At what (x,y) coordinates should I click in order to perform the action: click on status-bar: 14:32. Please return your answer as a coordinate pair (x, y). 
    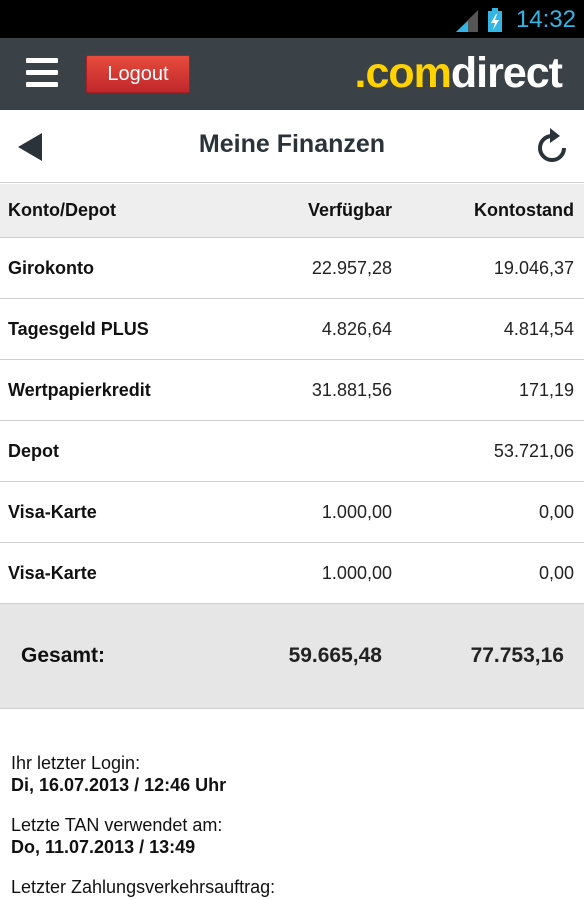
    Looking at the image, I should click on (292, 19).